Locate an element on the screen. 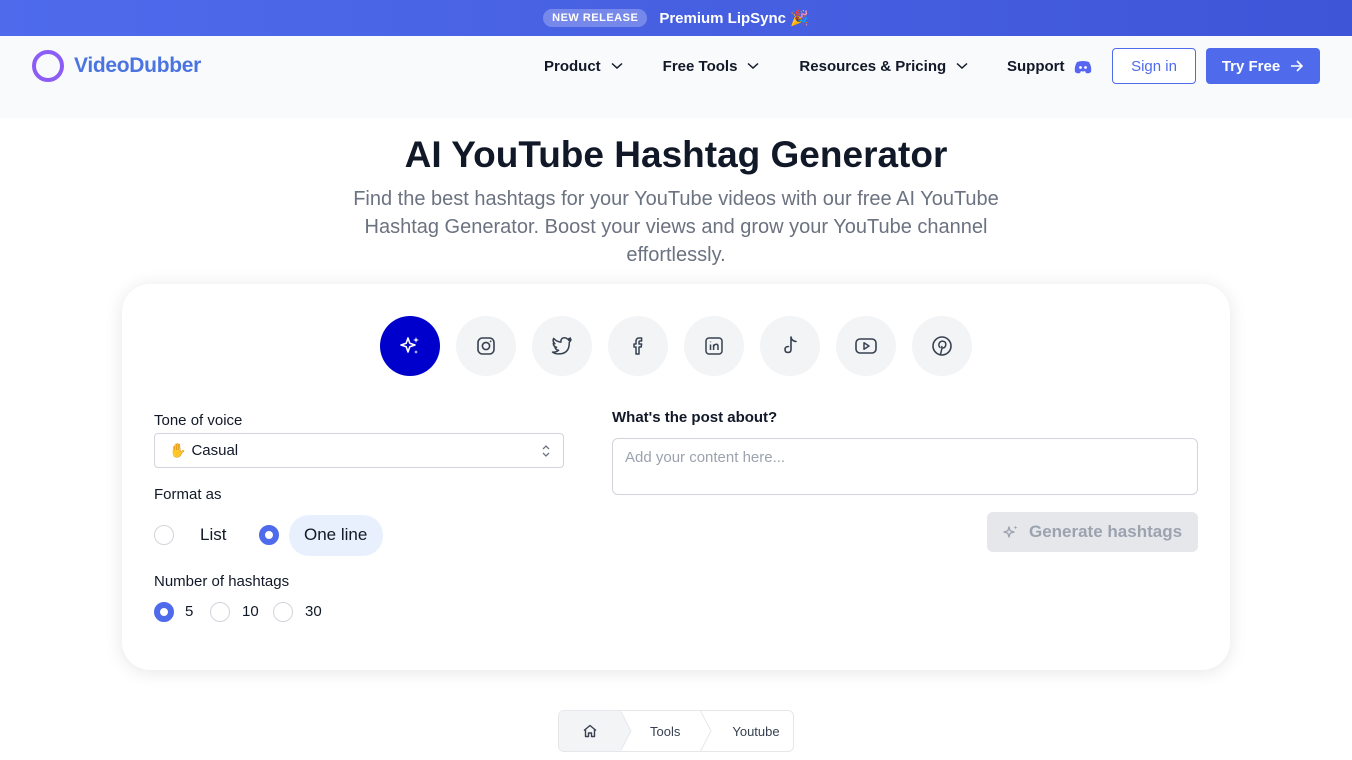 This screenshot has height=760, width=1352. youtube-icon is located at coordinates (866, 346).